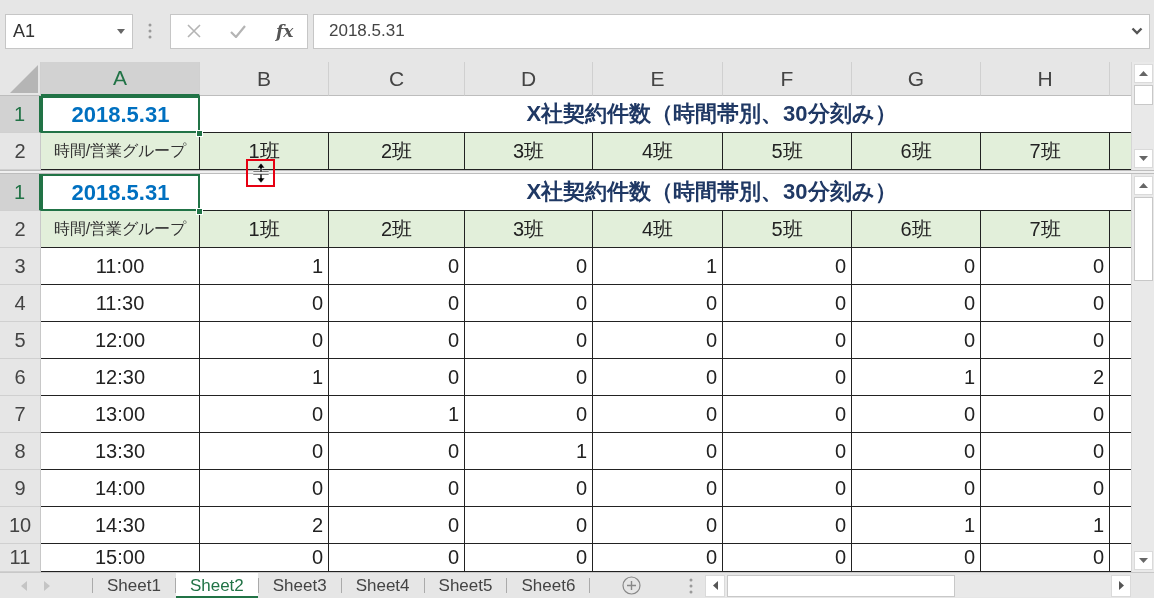  What do you see at coordinates (20, 266) in the screenshot?
I see `row-header: 3` at bounding box center [20, 266].